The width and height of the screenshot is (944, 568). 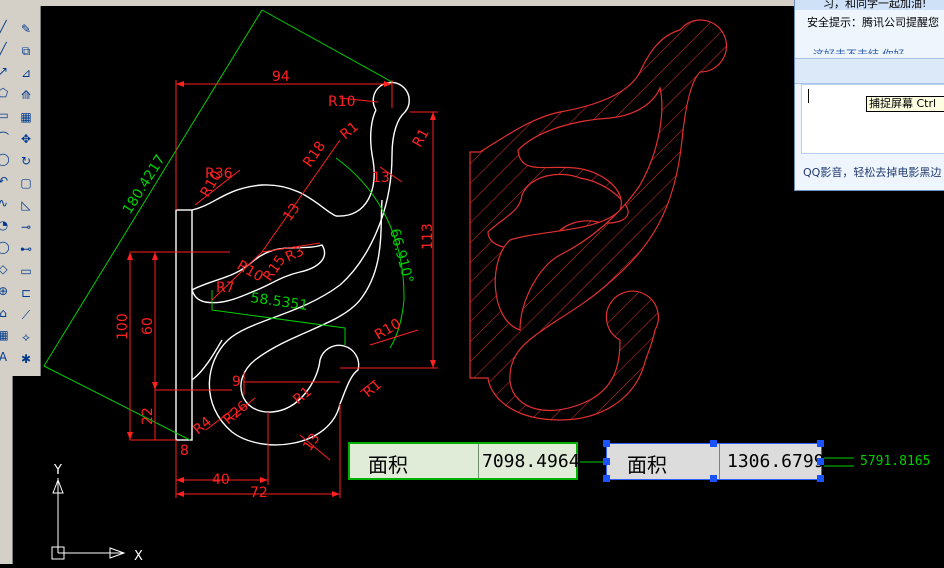 What do you see at coordinates (5, 159) in the screenshot?
I see `draw-tool-6-icon: ◯` at bounding box center [5, 159].